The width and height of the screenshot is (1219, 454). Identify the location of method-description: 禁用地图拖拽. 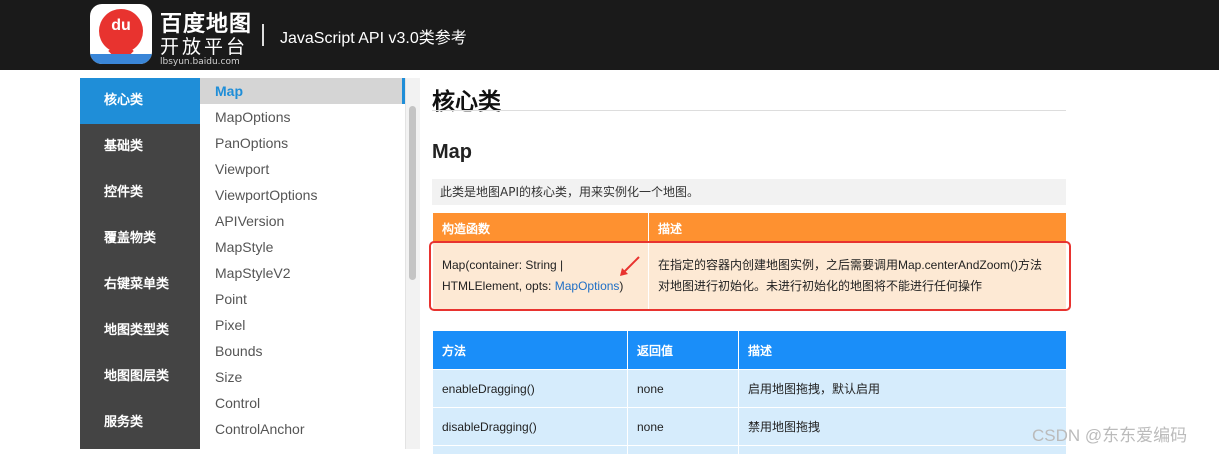
(903, 427).